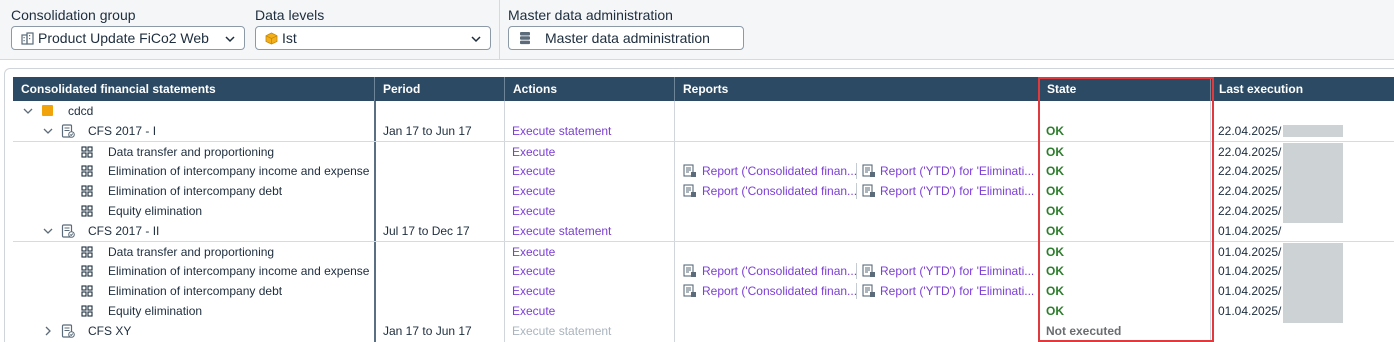 The height and width of the screenshot is (342, 1394). Describe the element at coordinates (703, 111) in the screenshot. I see `group-row: cdcd` at that location.